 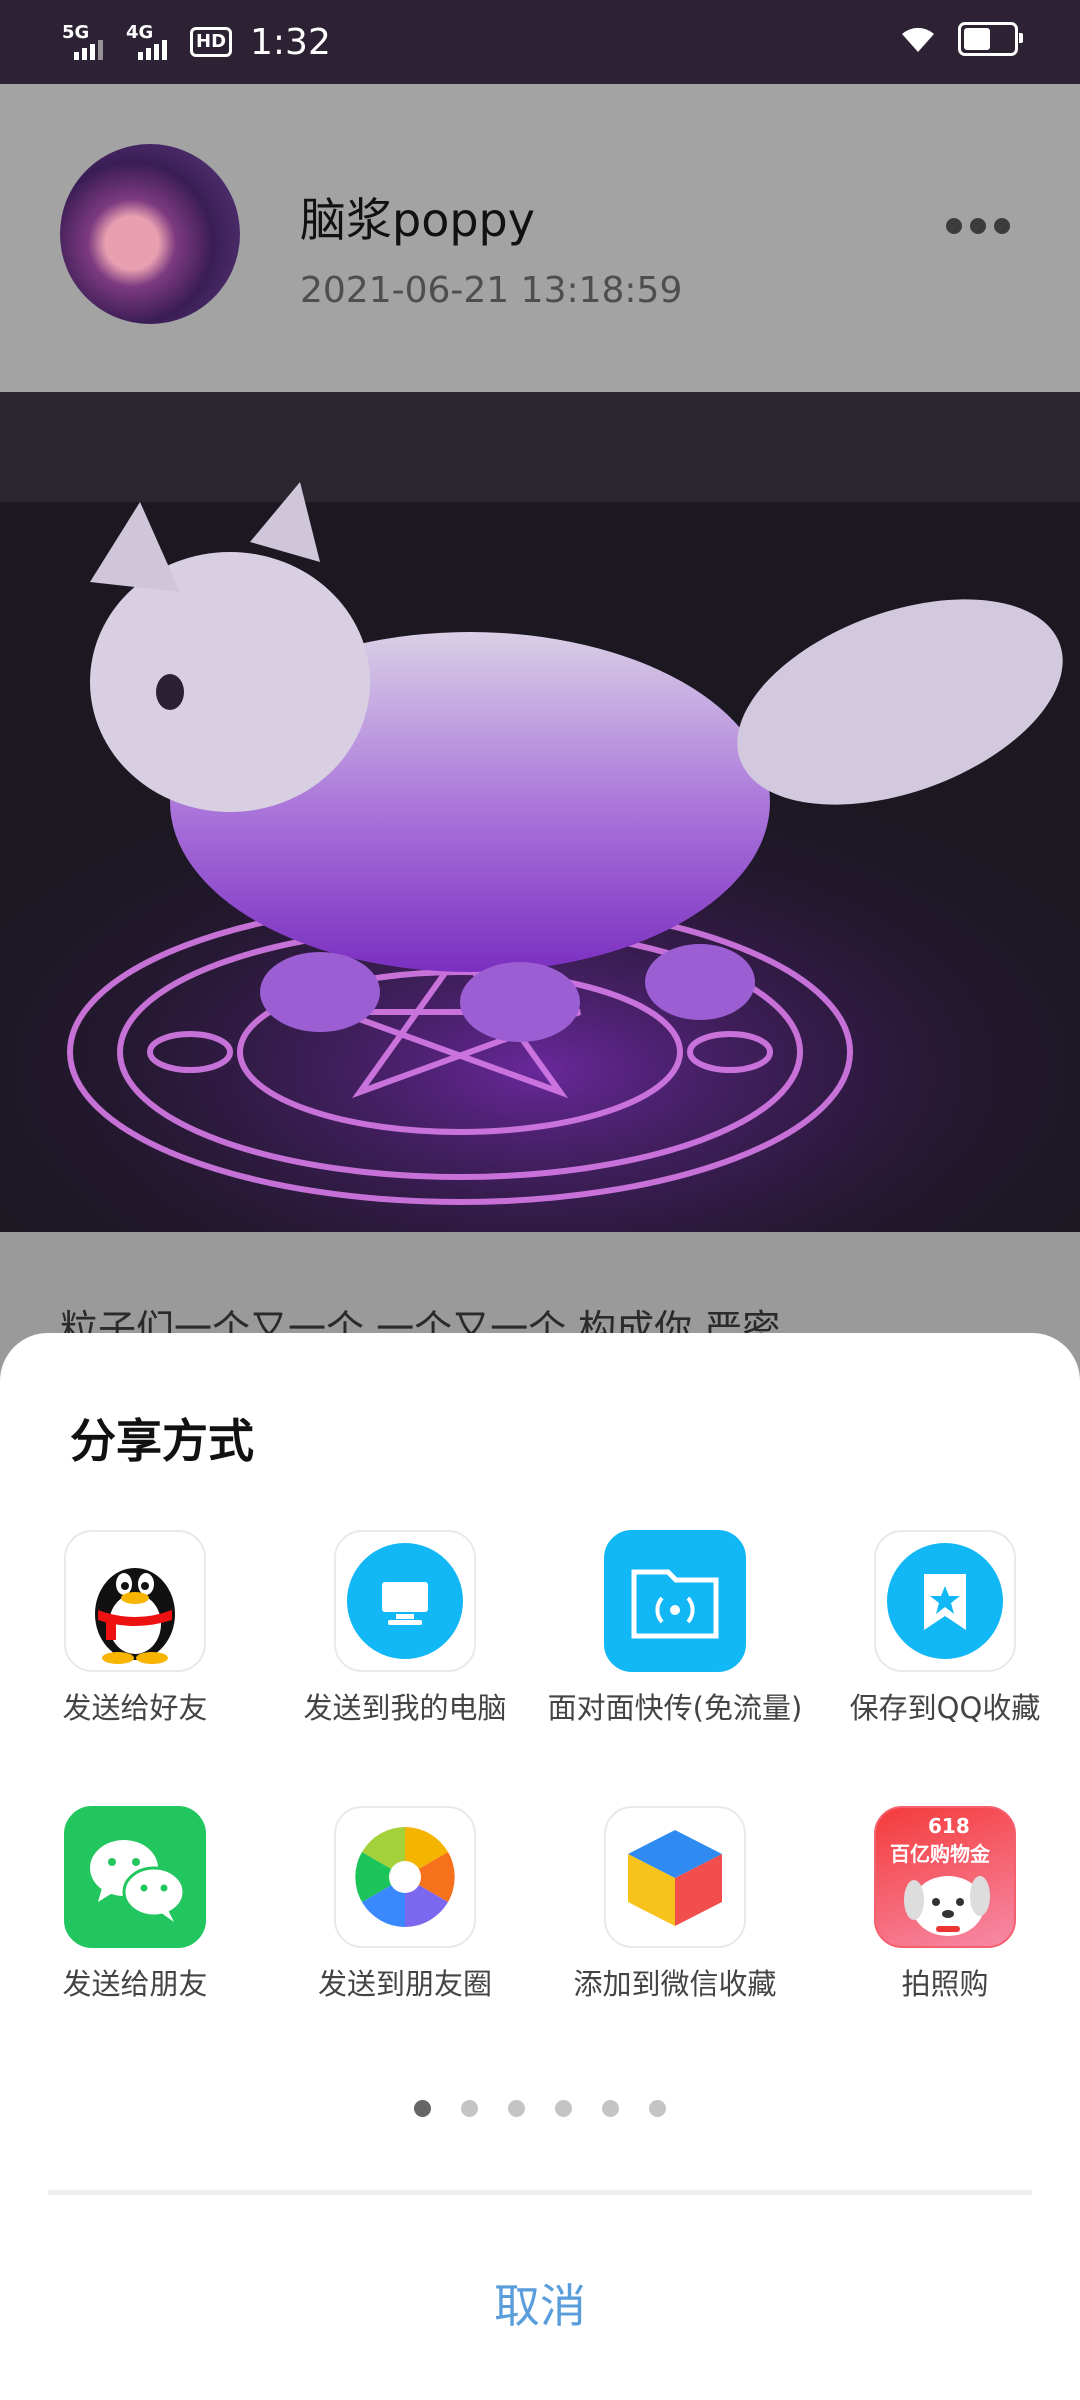 I want to click on wechat-icon, so click(x=135, y=1877).